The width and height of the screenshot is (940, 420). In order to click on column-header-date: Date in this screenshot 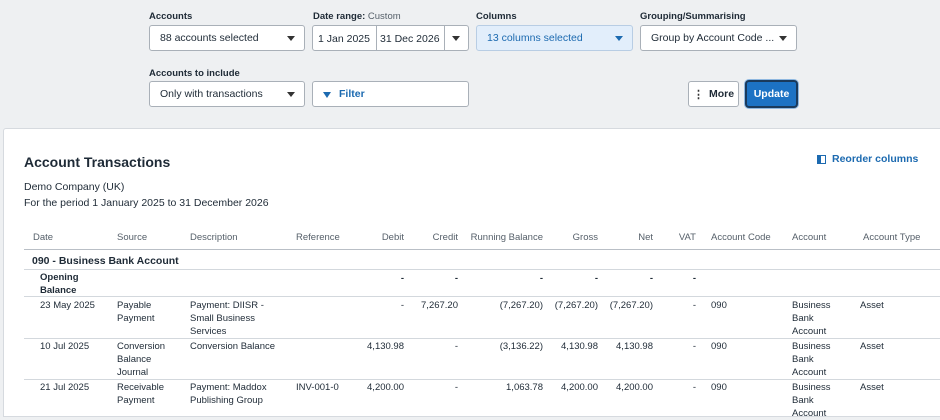, I will do `click(43, 237)`.